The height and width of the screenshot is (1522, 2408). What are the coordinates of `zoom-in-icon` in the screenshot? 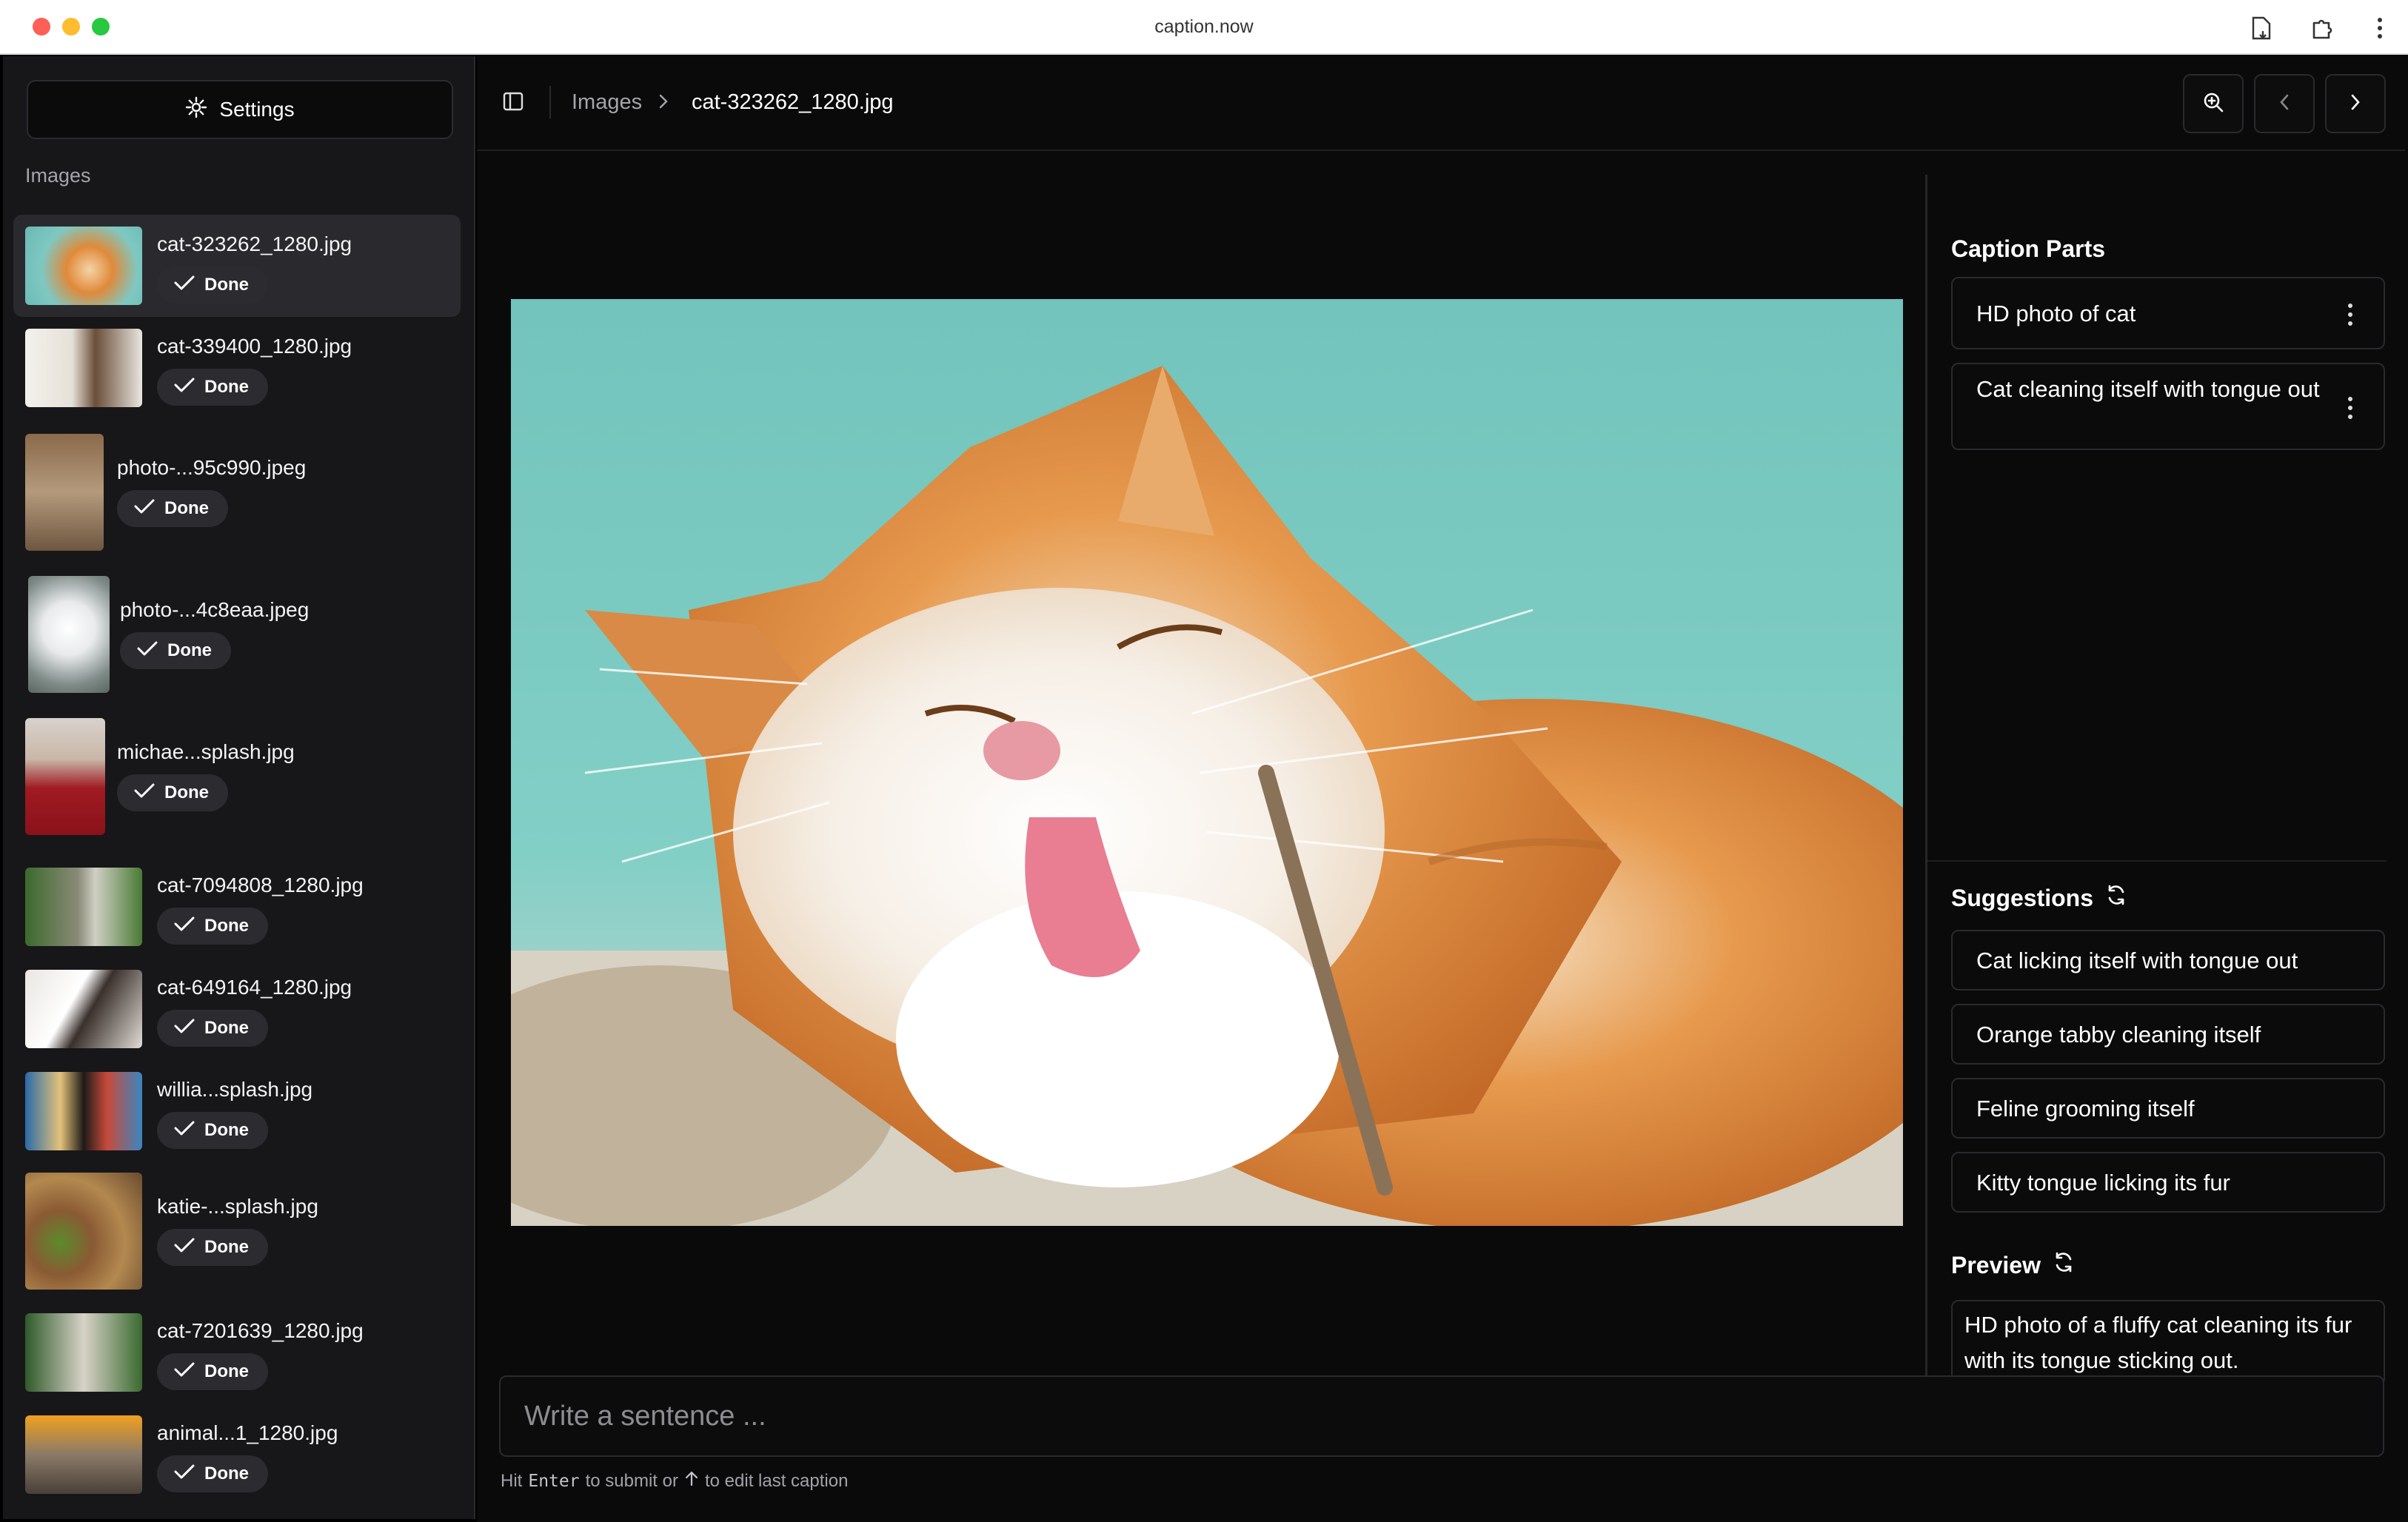 It's located at (2213, 104).